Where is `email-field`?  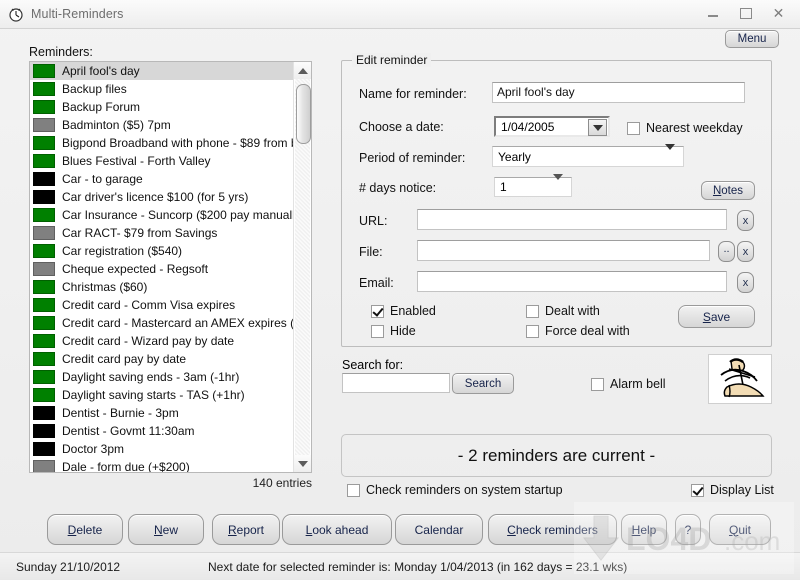
email-field is located at coordinates (572, 281).